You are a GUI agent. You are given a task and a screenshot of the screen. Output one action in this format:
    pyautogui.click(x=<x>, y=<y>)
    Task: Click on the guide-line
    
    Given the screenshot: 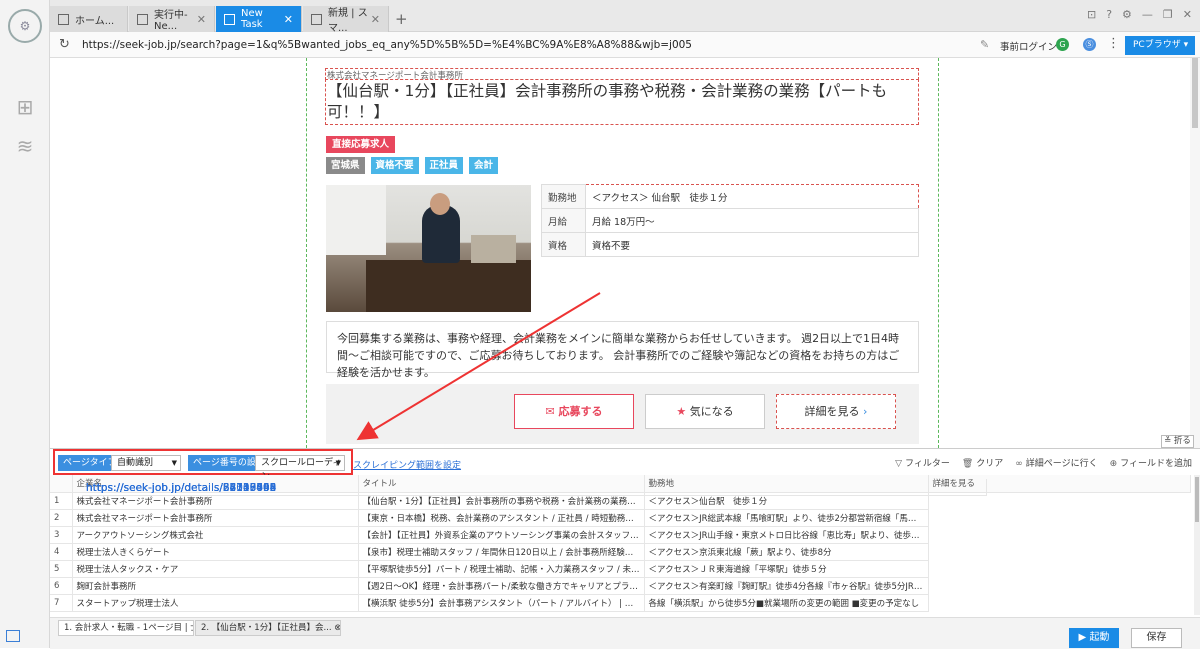 What is the action you would take?
    pyautogui.click(x=938, y=253)
    